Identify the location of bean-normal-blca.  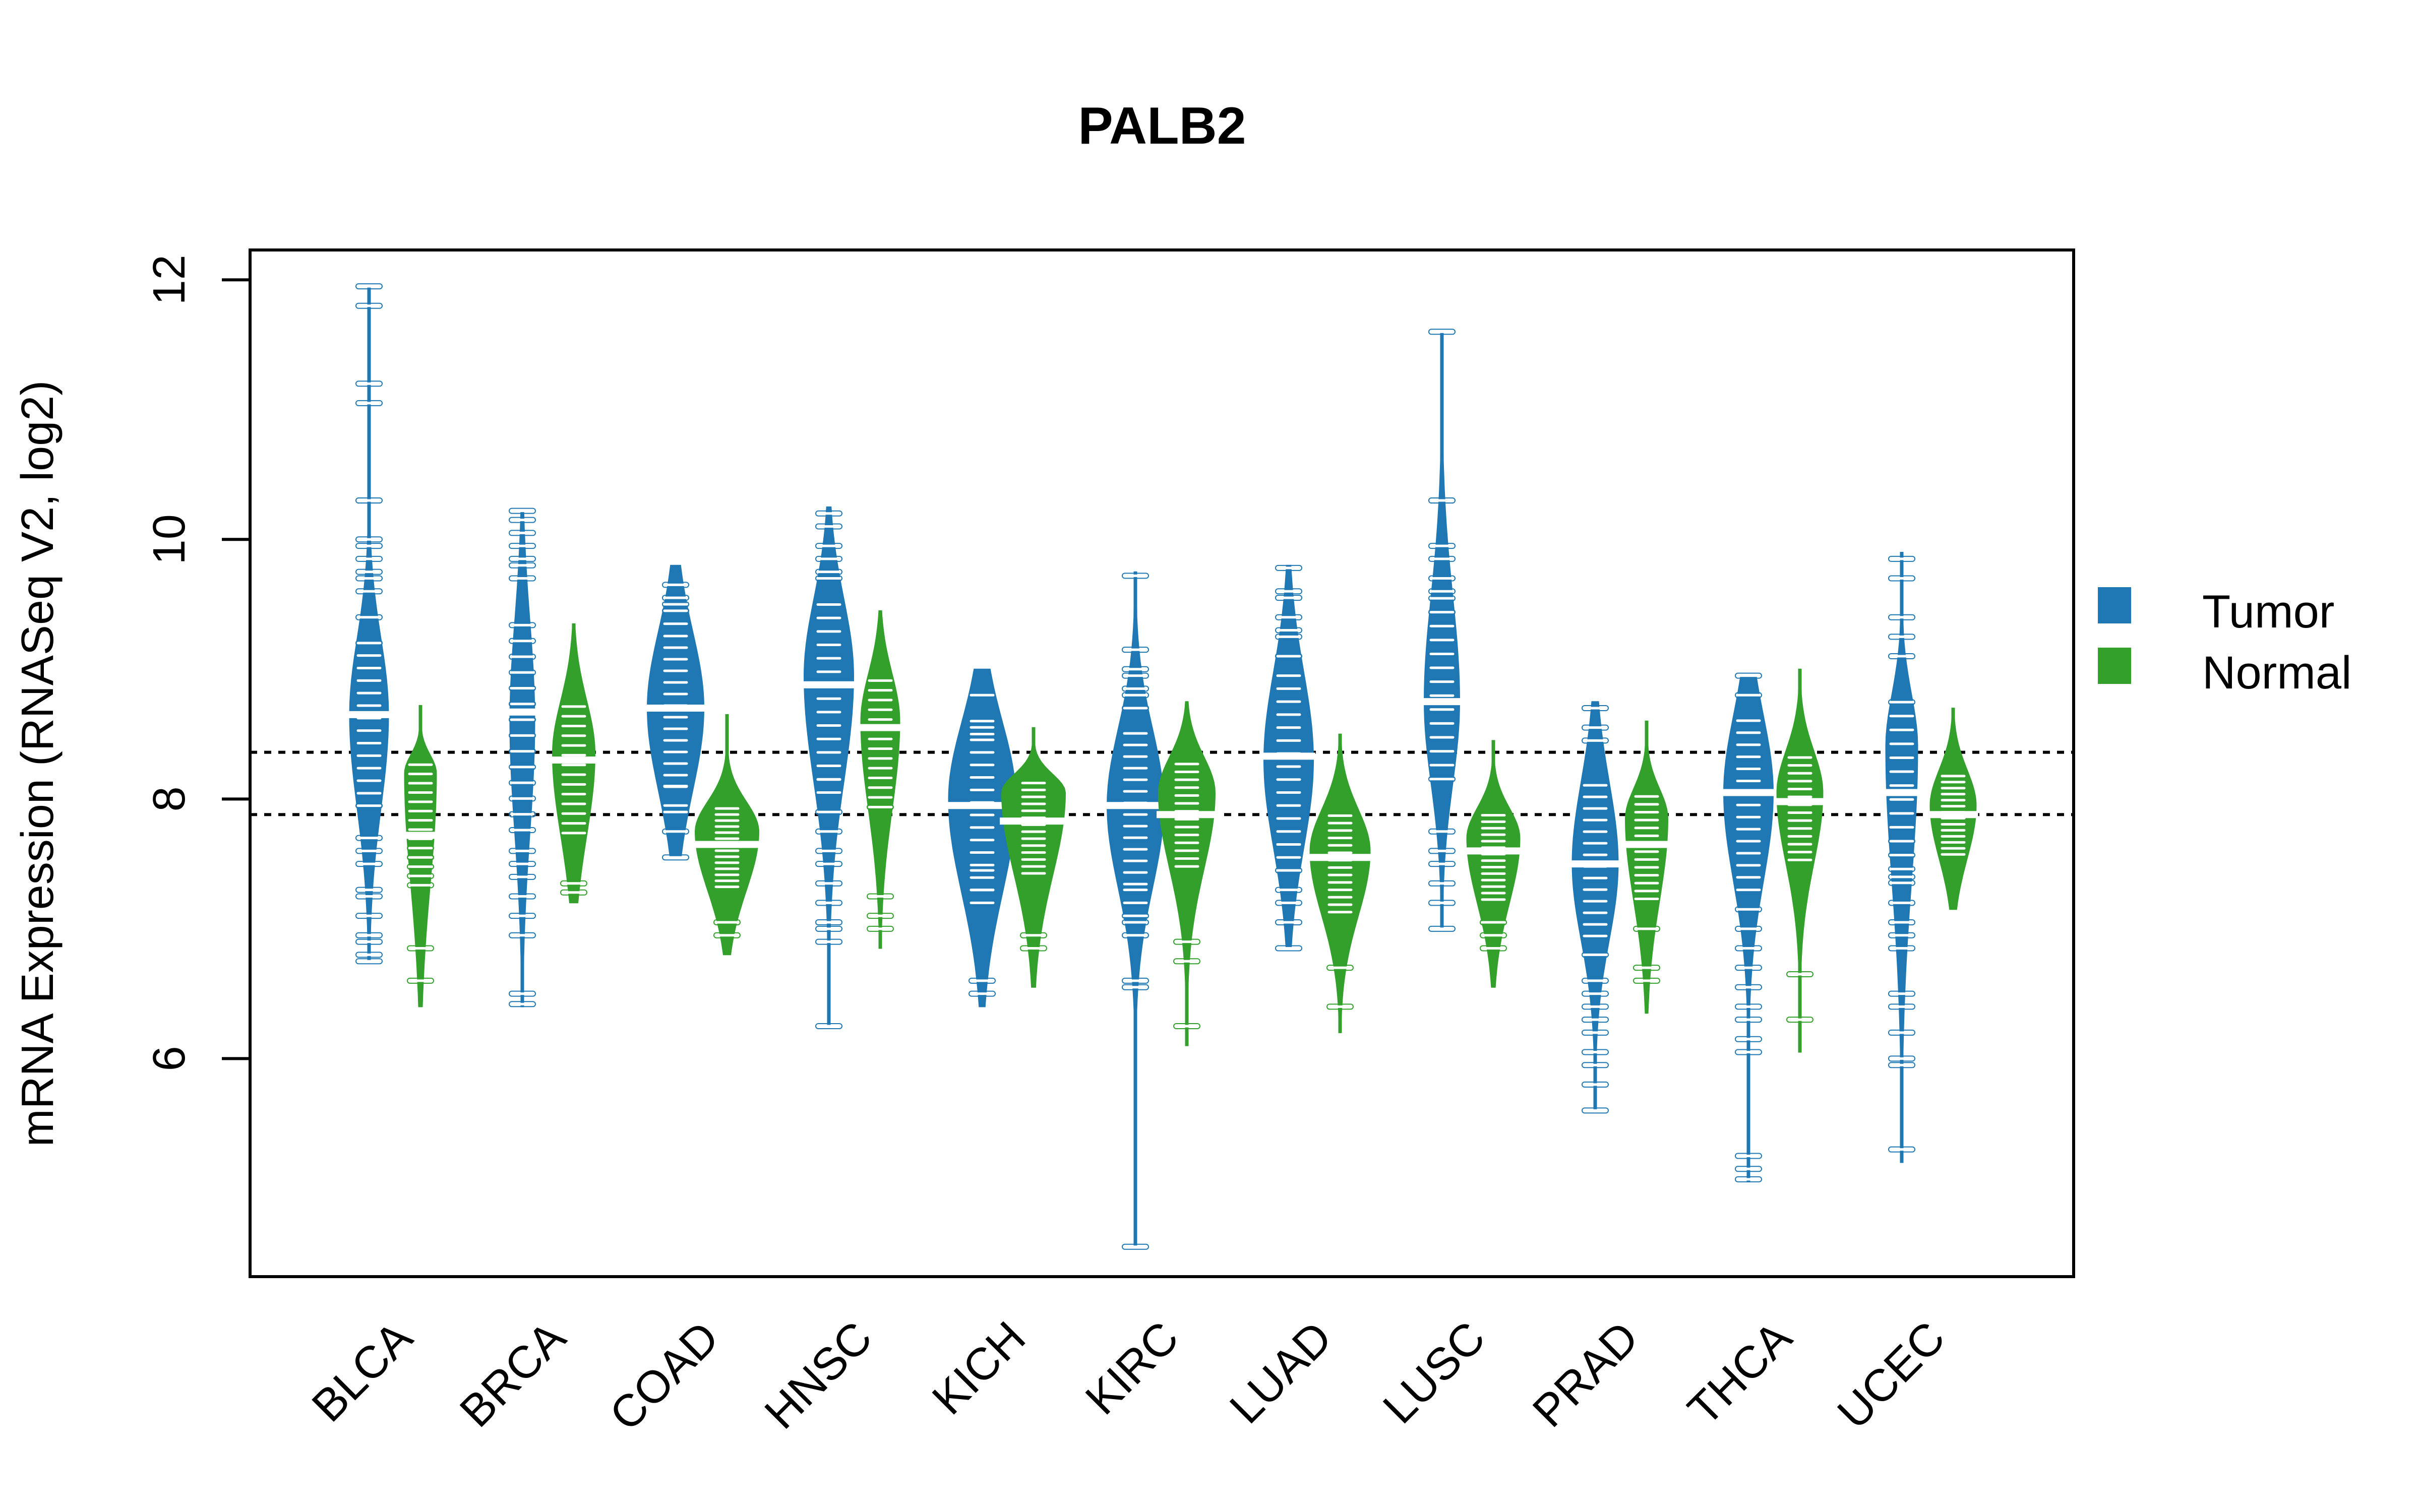
(420, 856).